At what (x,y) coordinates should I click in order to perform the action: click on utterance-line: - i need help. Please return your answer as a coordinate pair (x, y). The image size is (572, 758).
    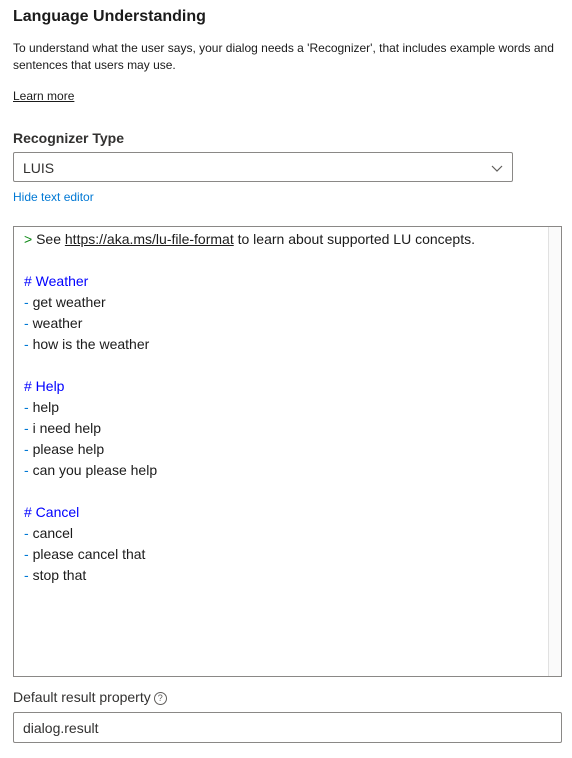
    Looking at the image, I should click on (249, 428).